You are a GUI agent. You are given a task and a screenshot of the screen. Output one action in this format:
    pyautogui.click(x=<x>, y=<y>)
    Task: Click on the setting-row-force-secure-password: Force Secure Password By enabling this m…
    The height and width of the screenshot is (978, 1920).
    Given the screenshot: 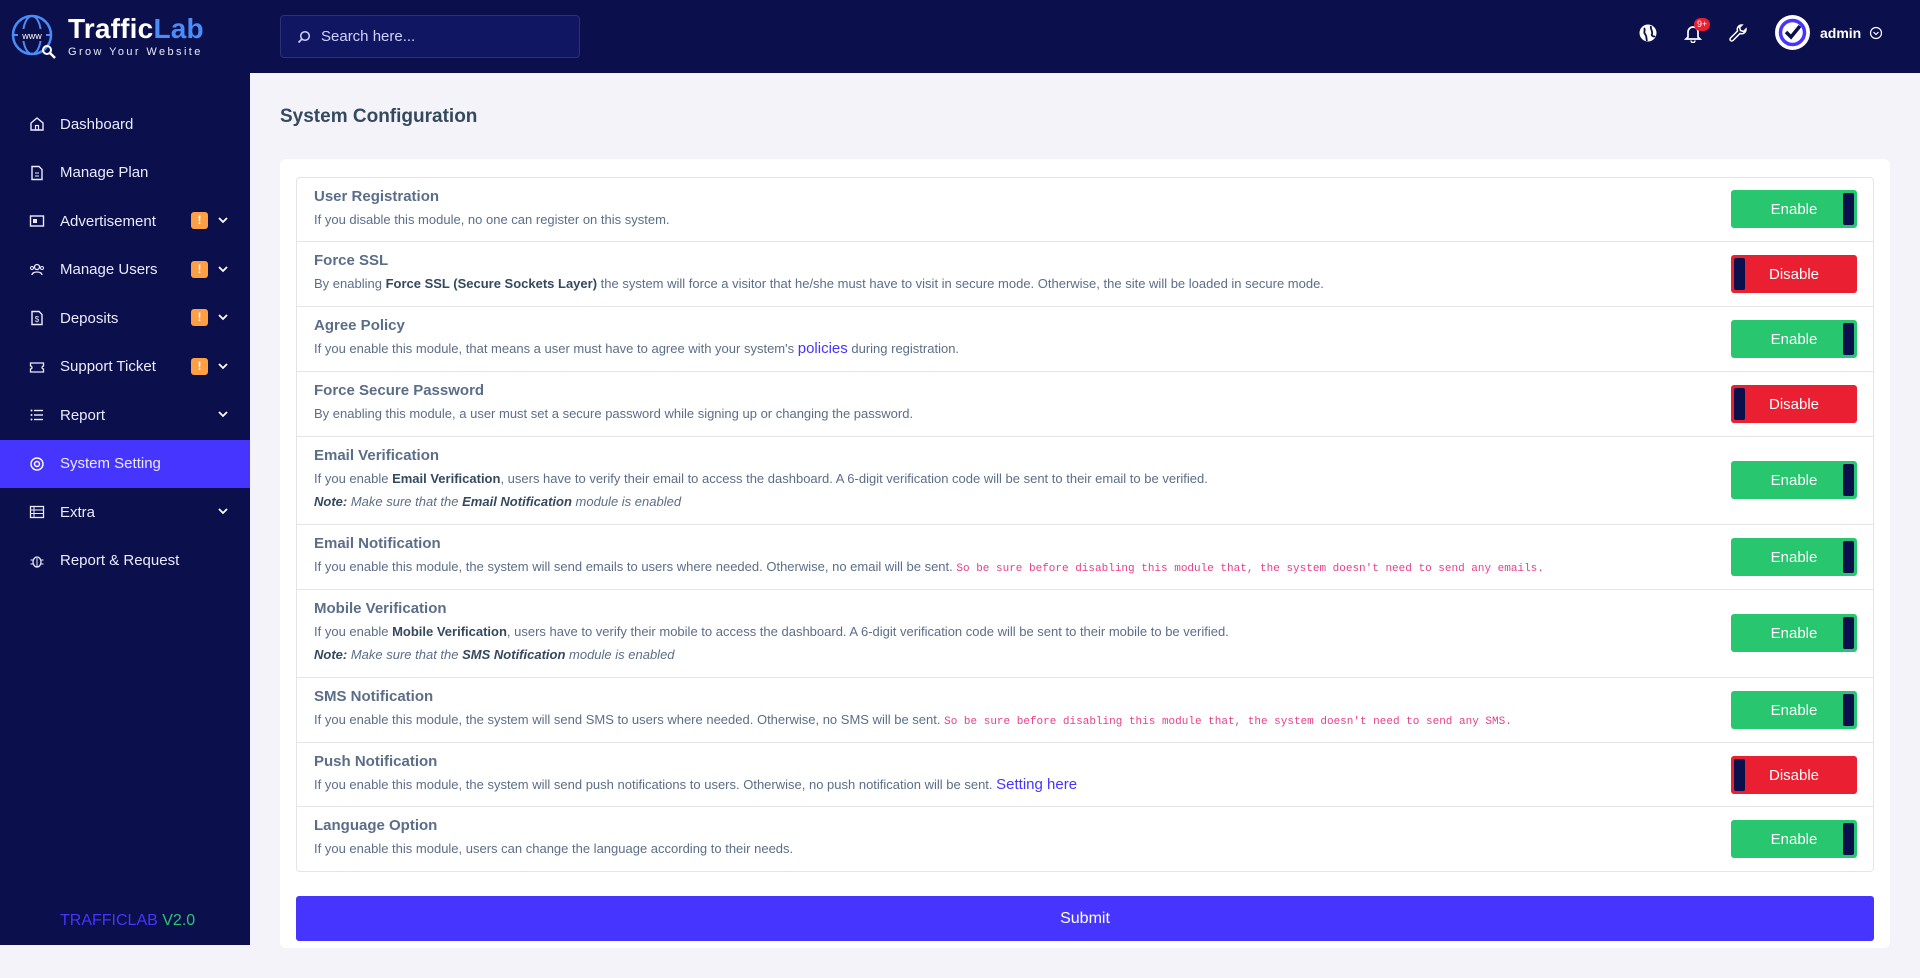 What is the action you would take?
    pyautogui.click(x=1085, y=404)
    